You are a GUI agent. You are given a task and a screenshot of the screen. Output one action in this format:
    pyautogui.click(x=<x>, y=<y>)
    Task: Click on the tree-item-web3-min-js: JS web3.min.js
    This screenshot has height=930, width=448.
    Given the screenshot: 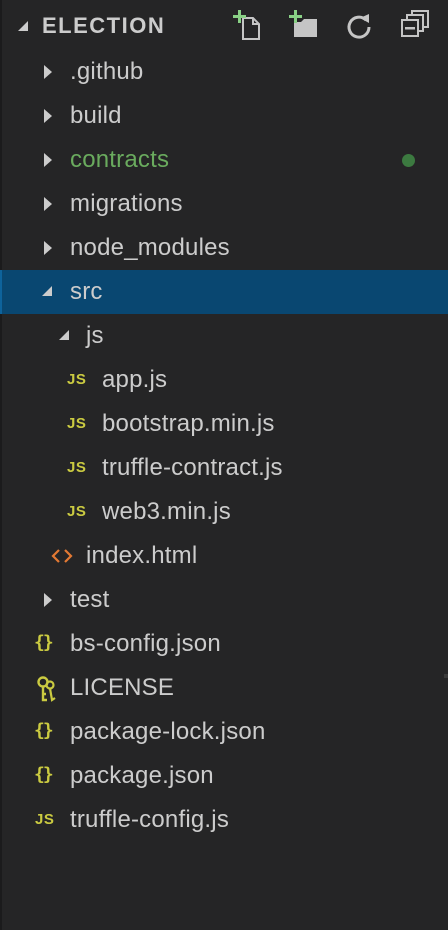 What is the action you would take?
    pyautogui.click(x=224, y=512)
    